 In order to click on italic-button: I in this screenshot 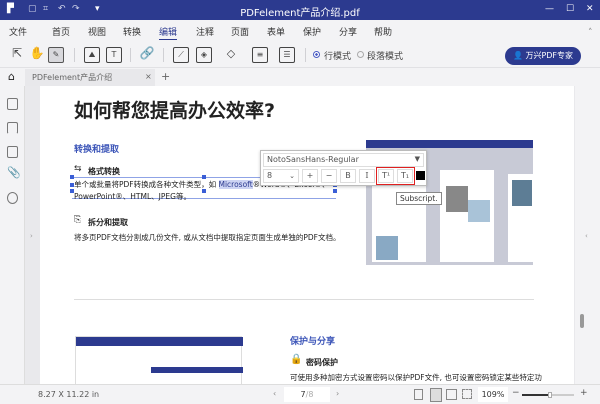, I will do `click(367, 176)`.